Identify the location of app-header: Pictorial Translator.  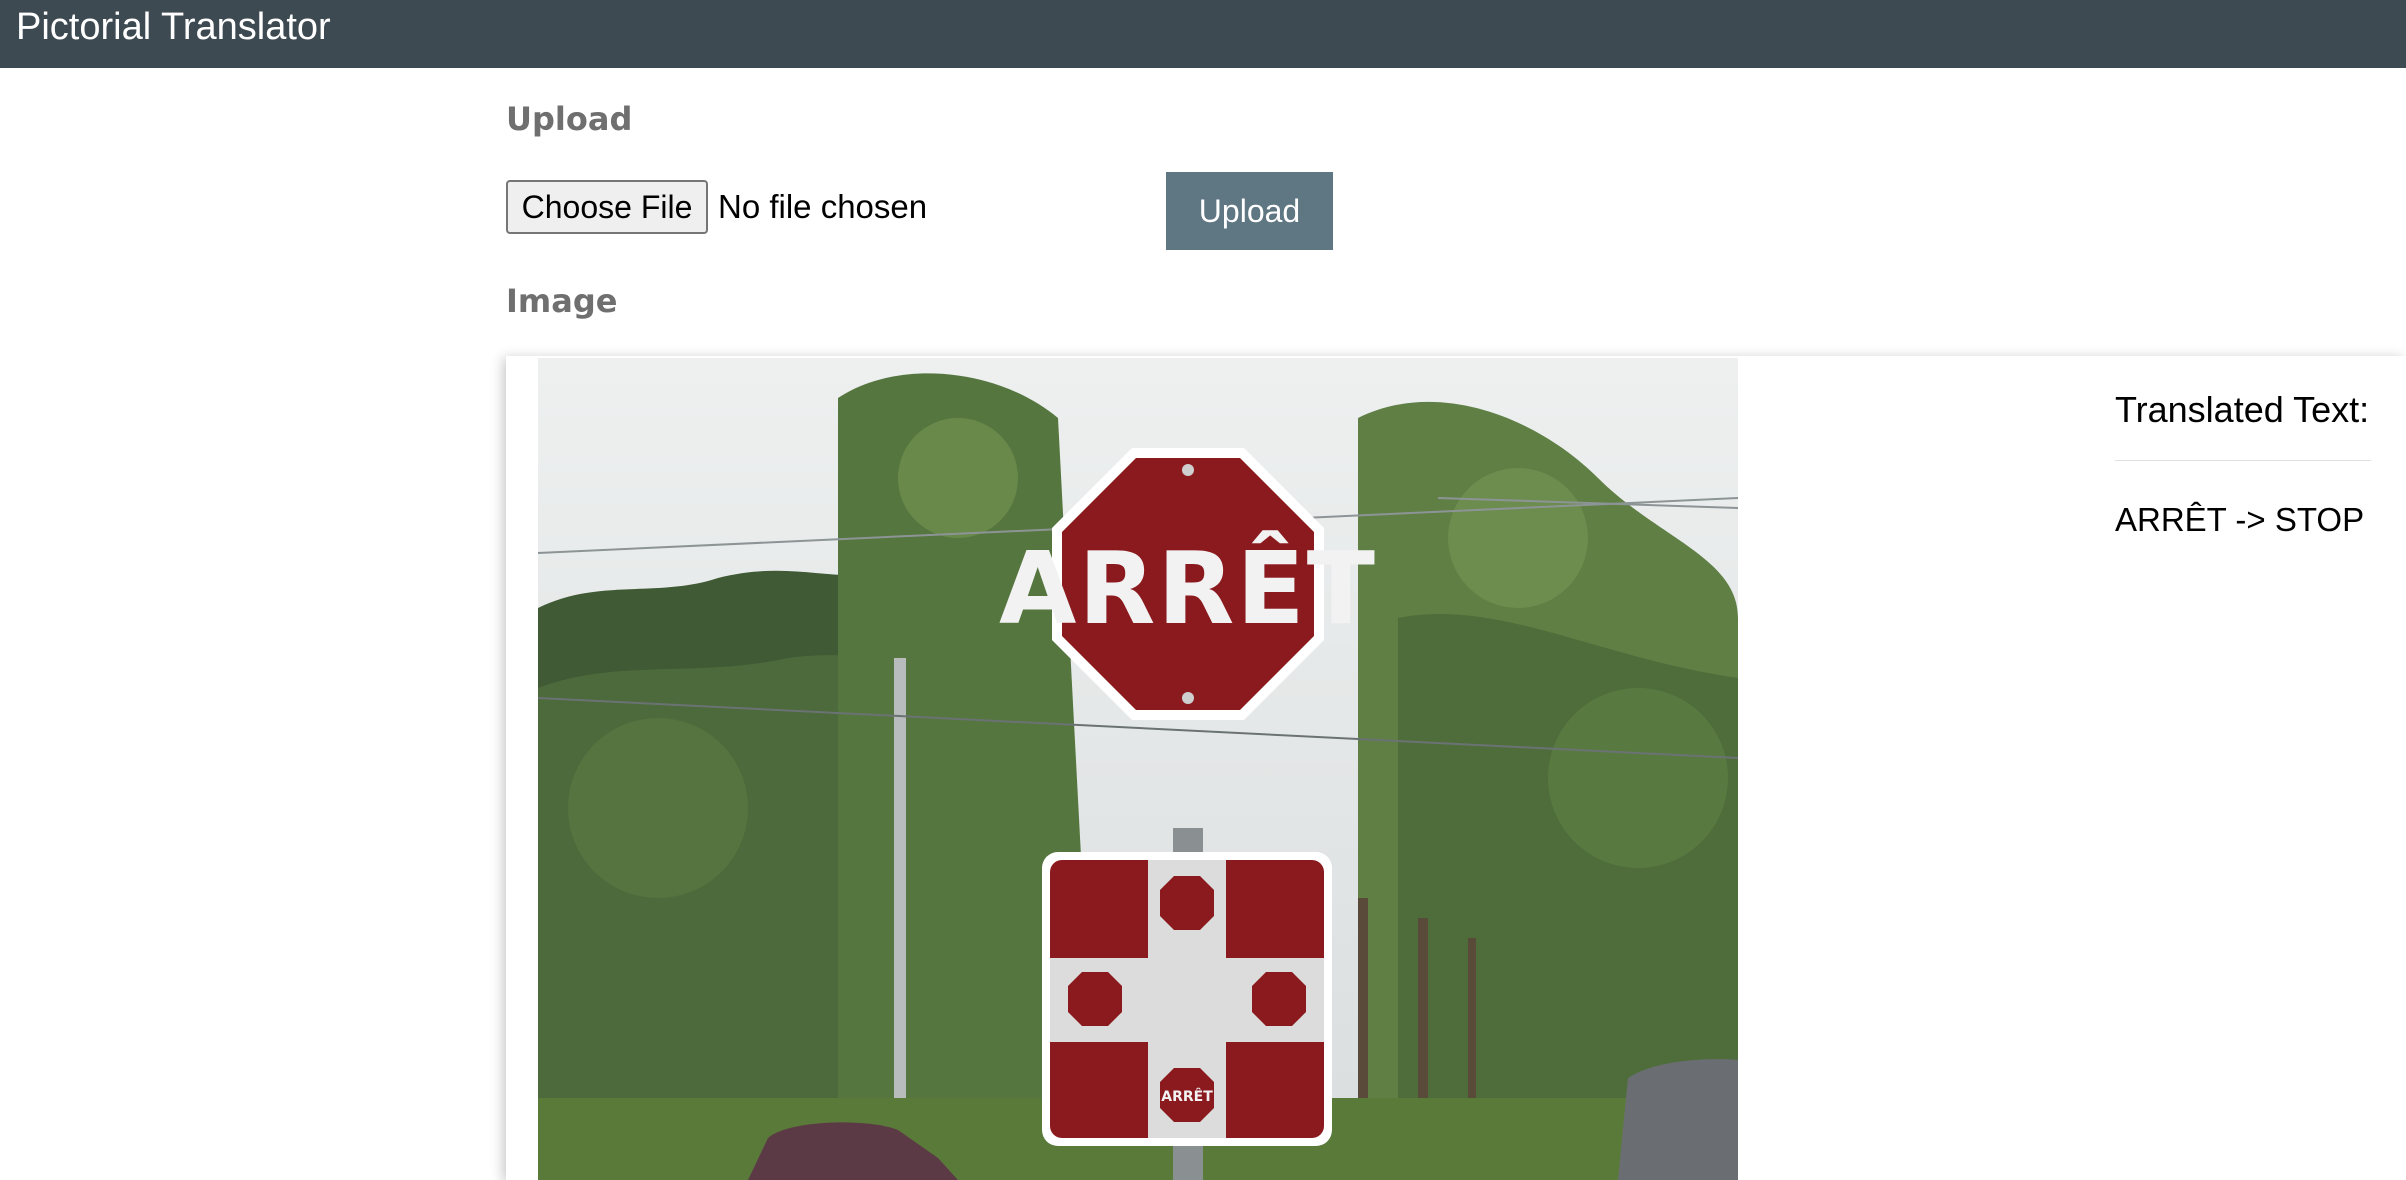
(1203, 34).